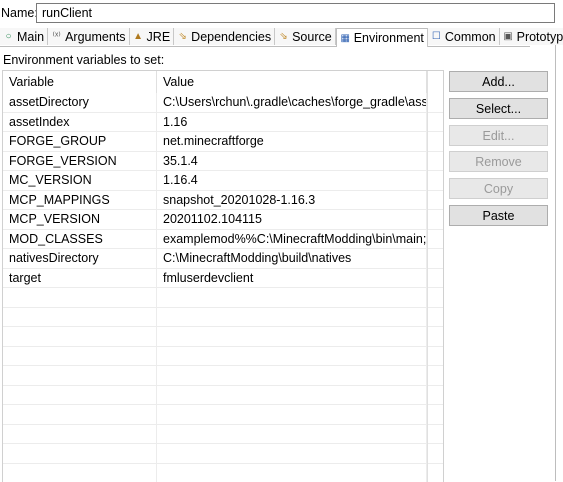 The image size is (563, 482). I want to click on name-input, so click(295, 13).